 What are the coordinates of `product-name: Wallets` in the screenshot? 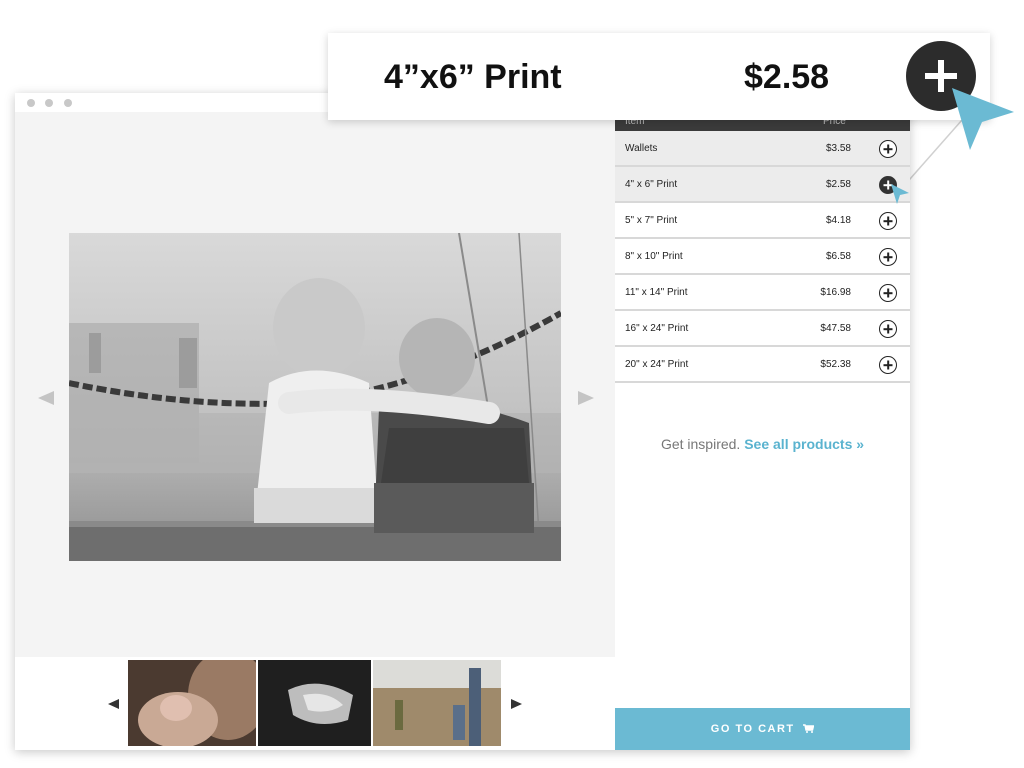 It's located at (641, 148).